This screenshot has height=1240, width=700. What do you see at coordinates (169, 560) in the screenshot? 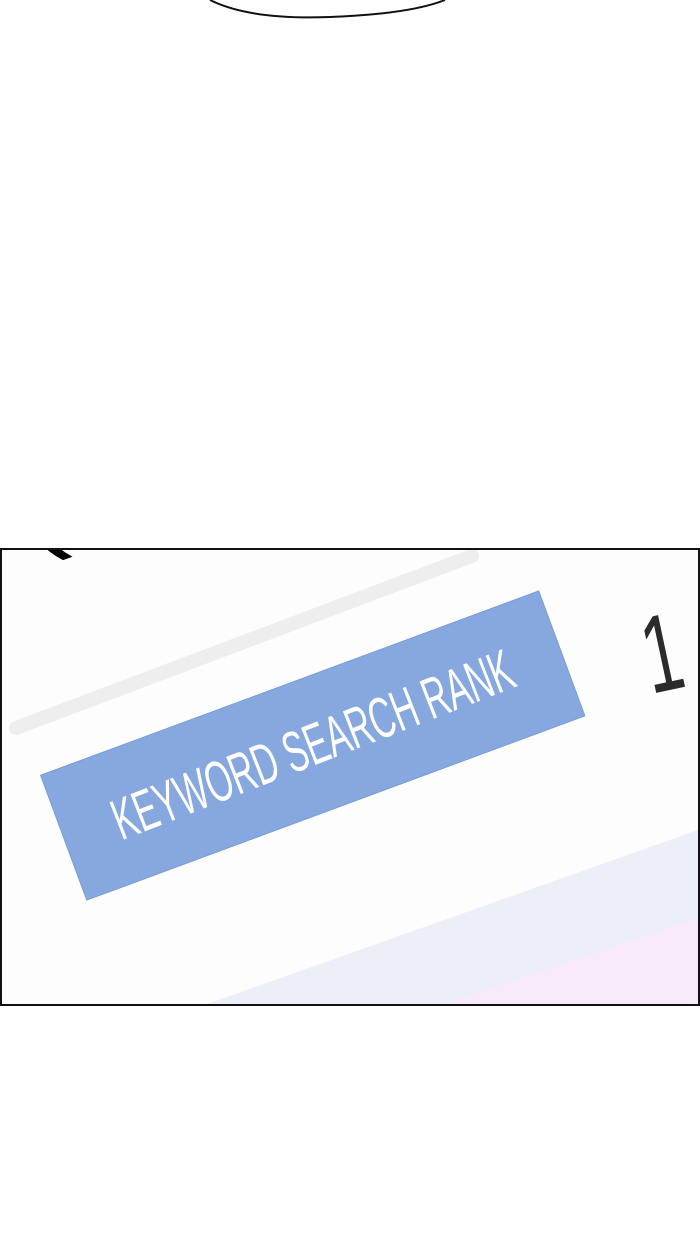
I see `corner-text-fragment: (CO.)` at bounding box center [169, 560].